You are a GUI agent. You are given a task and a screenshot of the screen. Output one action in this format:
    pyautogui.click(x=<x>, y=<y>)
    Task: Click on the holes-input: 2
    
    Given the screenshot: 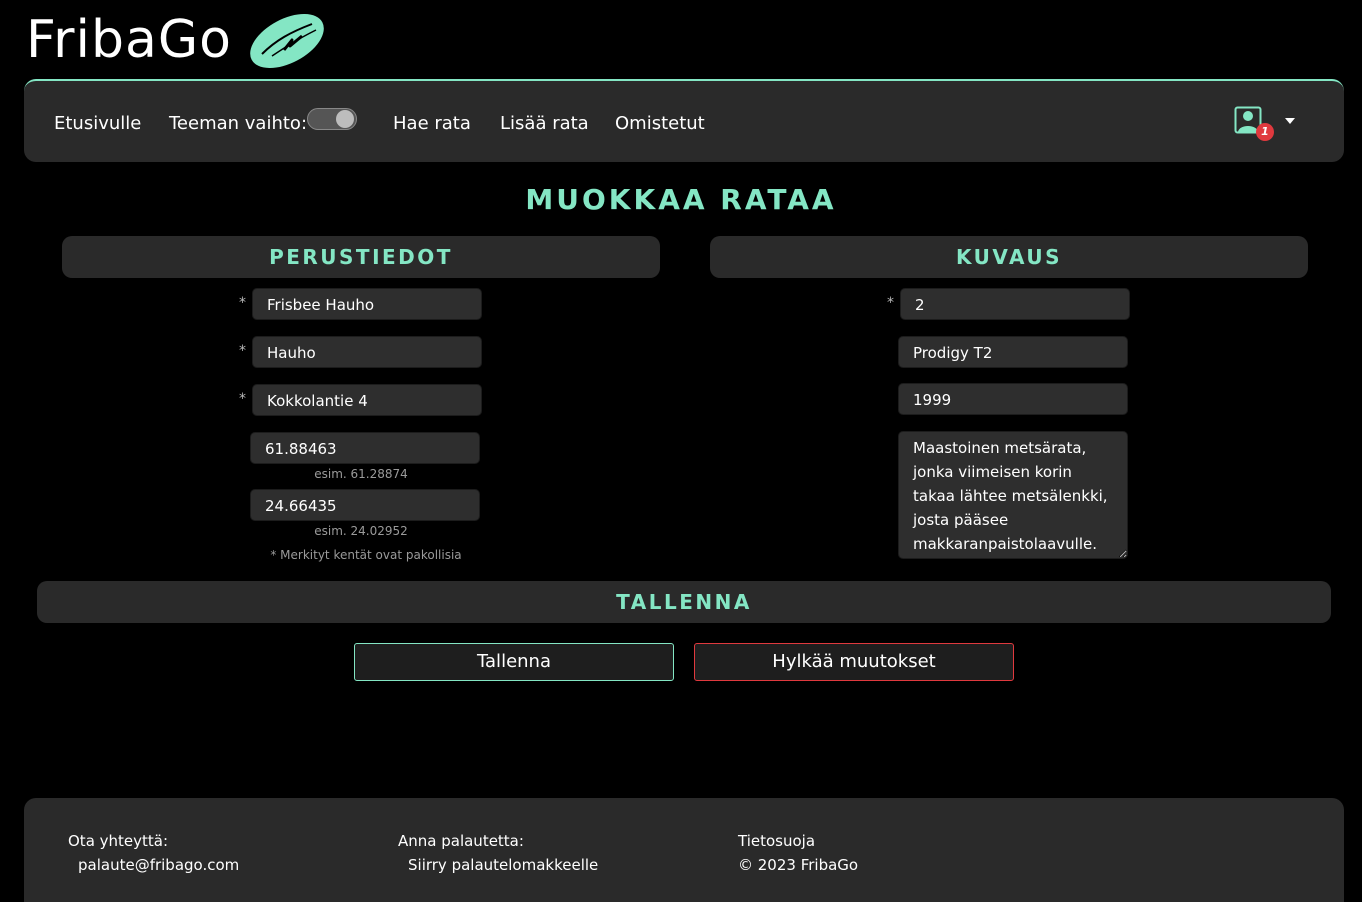 What is the action you would take?
    pyautogui.click(x=1015, y=304)
    